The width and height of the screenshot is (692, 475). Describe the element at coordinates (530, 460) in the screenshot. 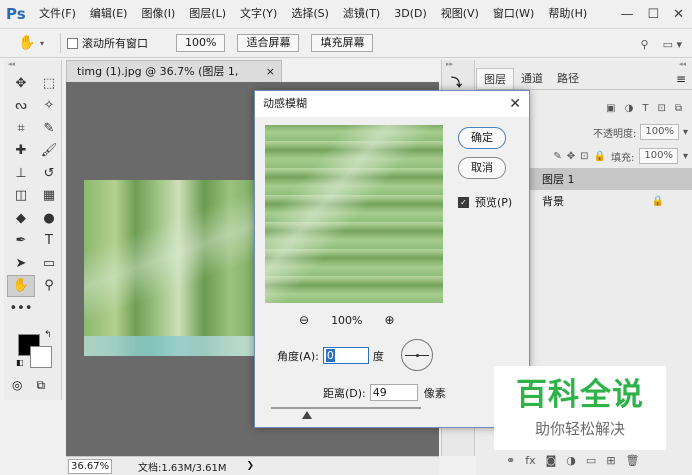

I see `layer-style-icon: fx` at that location.